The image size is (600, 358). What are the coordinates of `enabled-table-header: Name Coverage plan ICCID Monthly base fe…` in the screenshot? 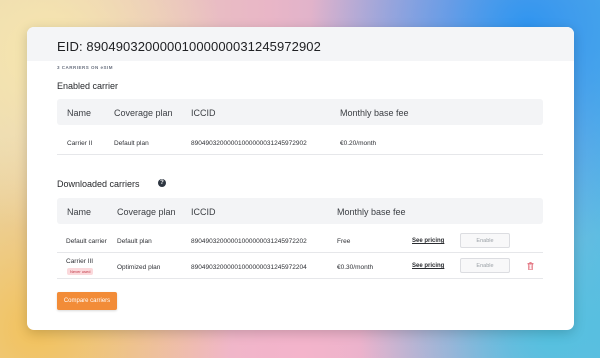 It's located at (300, 112).